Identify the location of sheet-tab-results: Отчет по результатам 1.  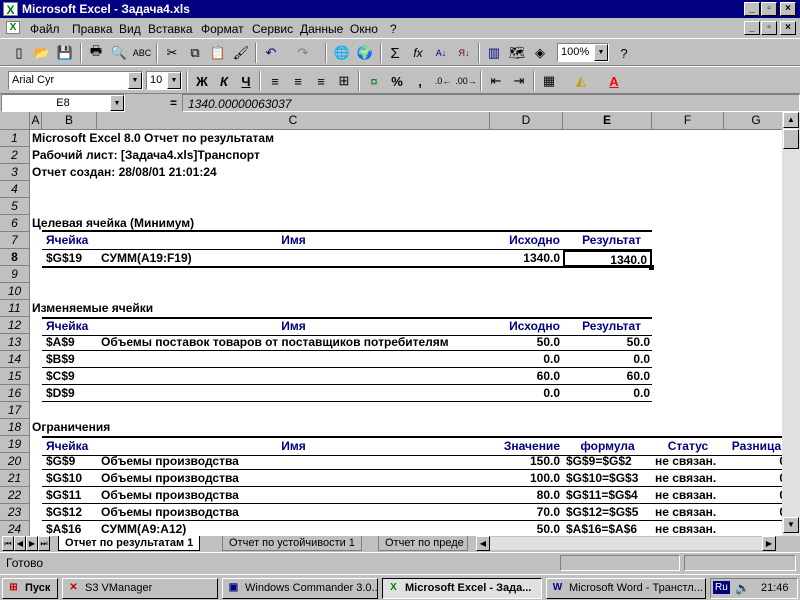
(129, 543).